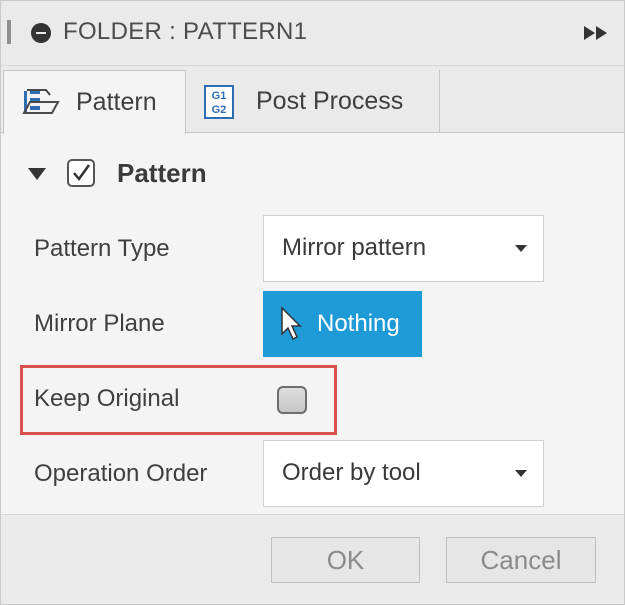 The width and height of the screenshot is (625, 605). I want to click on svg-text: G2, so click(219, 110).